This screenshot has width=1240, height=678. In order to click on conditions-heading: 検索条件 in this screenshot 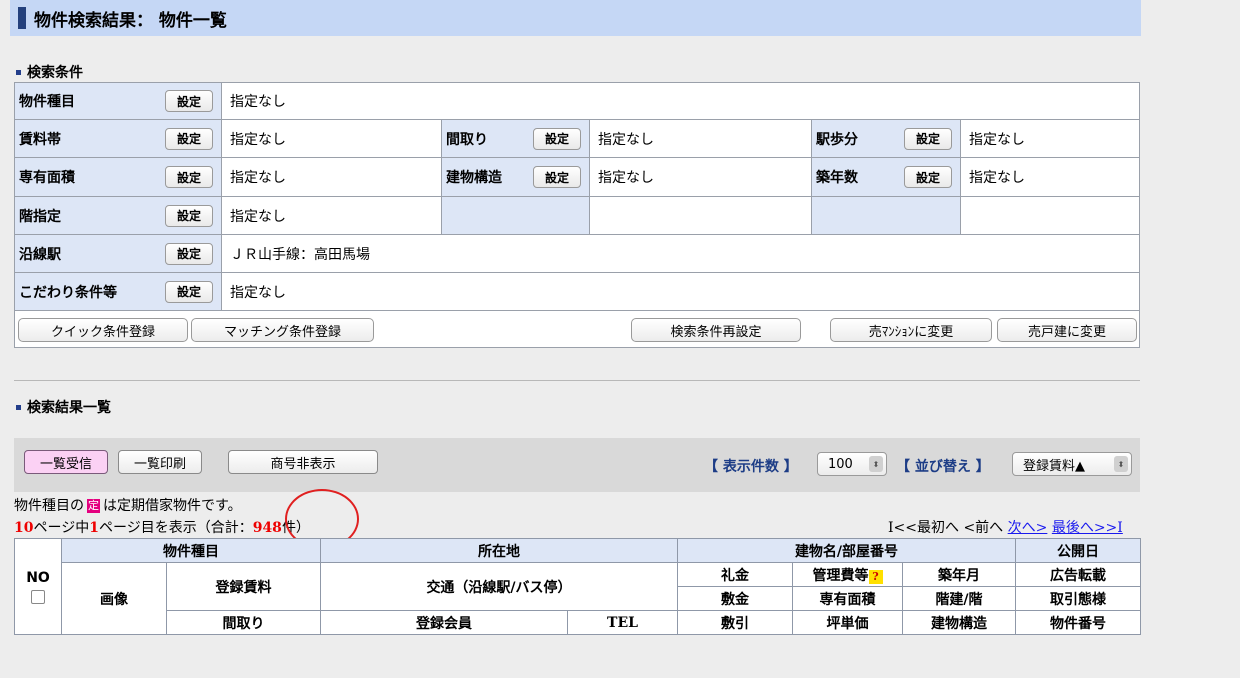, I will do `click(49, 72)`.